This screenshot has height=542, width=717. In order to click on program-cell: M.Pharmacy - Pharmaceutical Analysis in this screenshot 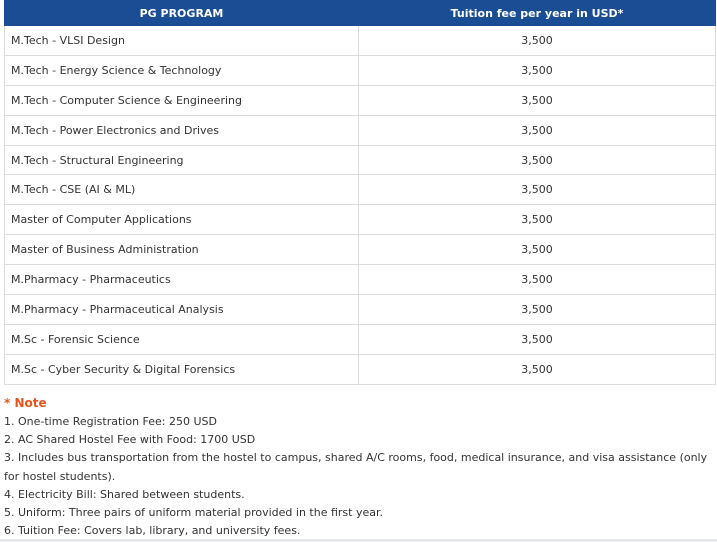, I will do `click(181, 309)`.